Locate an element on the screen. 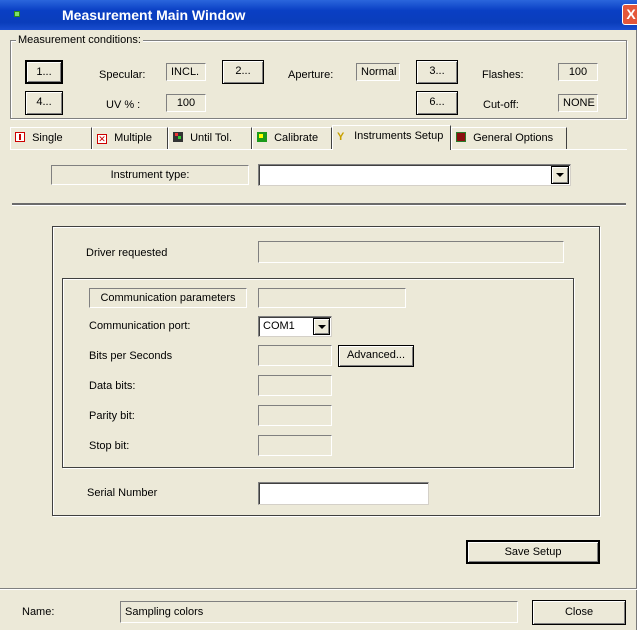 The height and width of the screenshot is (630, 637). tab-label: Calibrate is located at coordinates (296, 138).